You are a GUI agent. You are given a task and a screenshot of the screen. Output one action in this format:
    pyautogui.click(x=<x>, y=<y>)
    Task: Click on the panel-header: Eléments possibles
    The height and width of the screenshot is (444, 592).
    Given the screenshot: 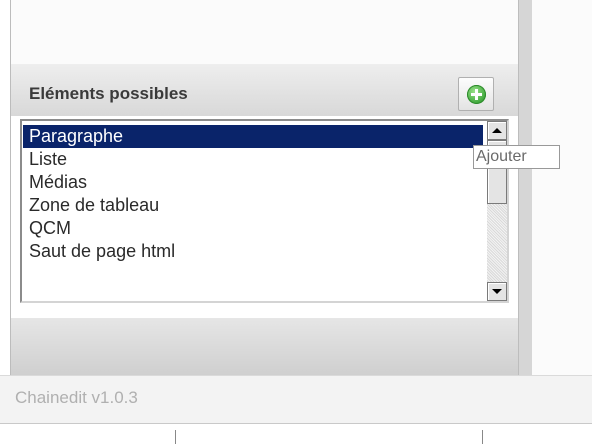 What is the action you would take?
    pyautogui.click(x=265, y=90)
    